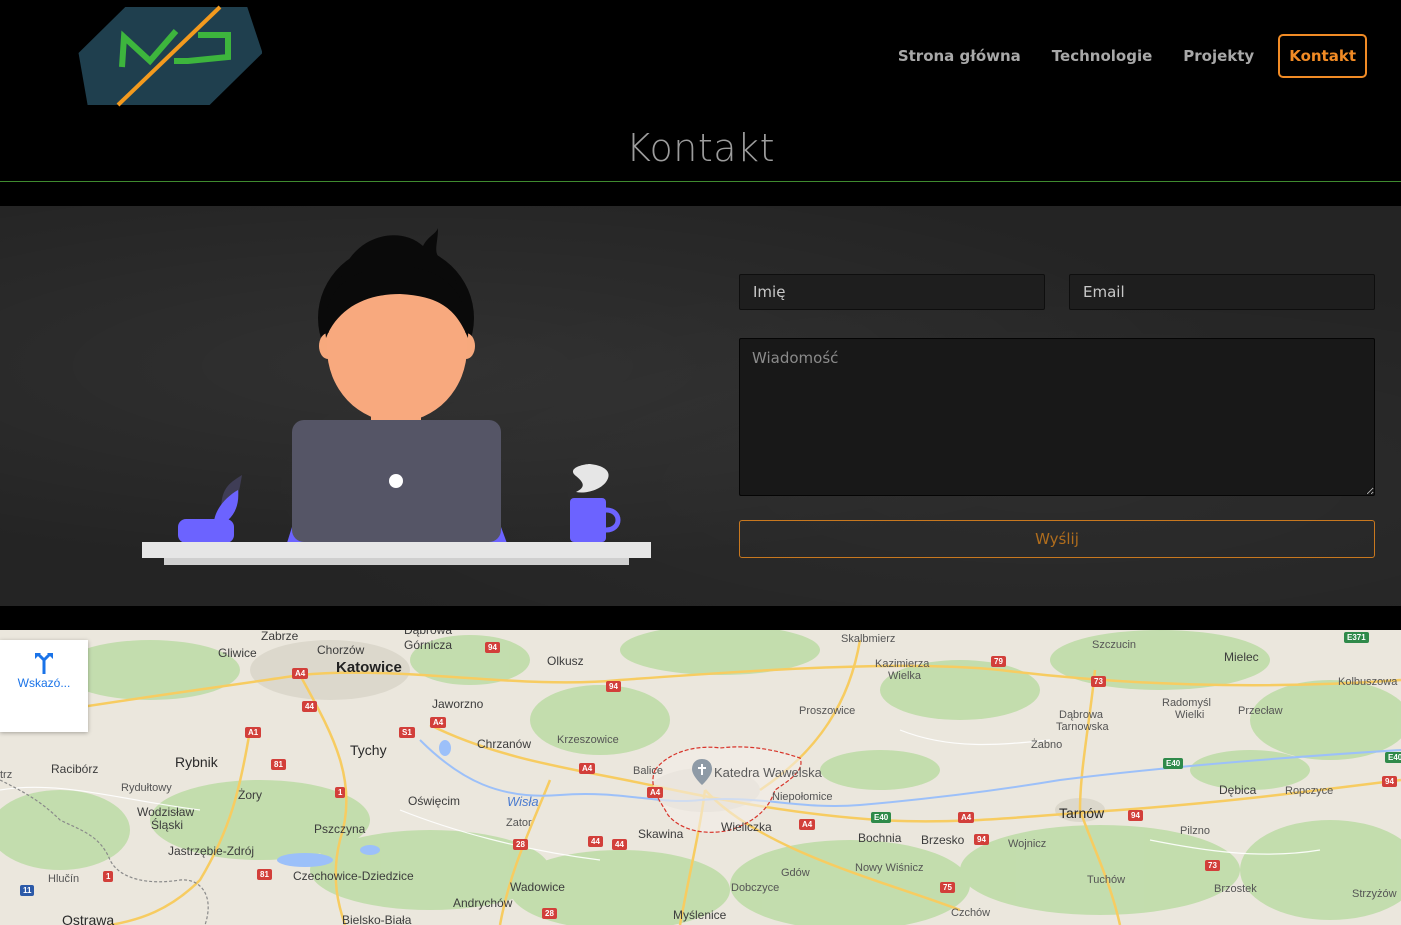 The image size is (1401, 925). What do you see at coordinates (1057, 539) in the screenshot?
I see `send-button: Wyślij` at bounding box center [1057, 539].